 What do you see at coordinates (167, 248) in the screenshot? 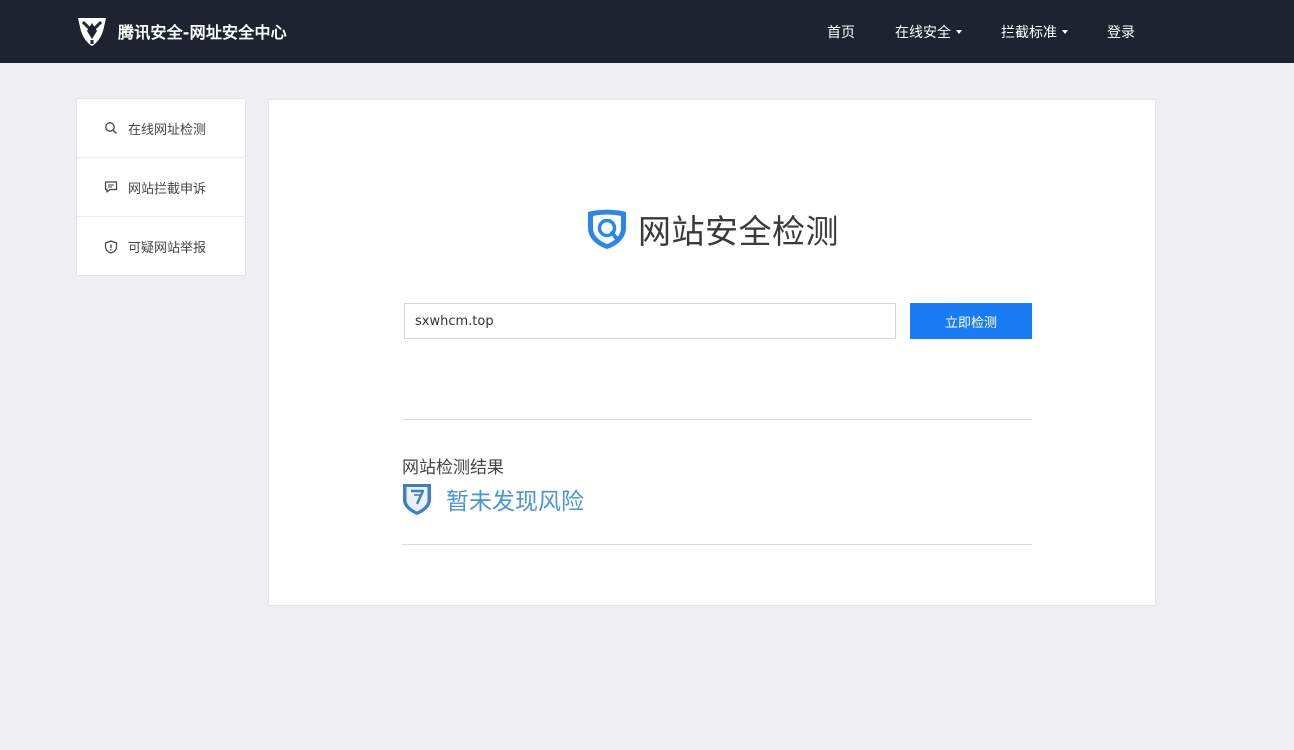
I see `sidebar-item-label: 可疑网站举报` at bounding box center [167, 248].